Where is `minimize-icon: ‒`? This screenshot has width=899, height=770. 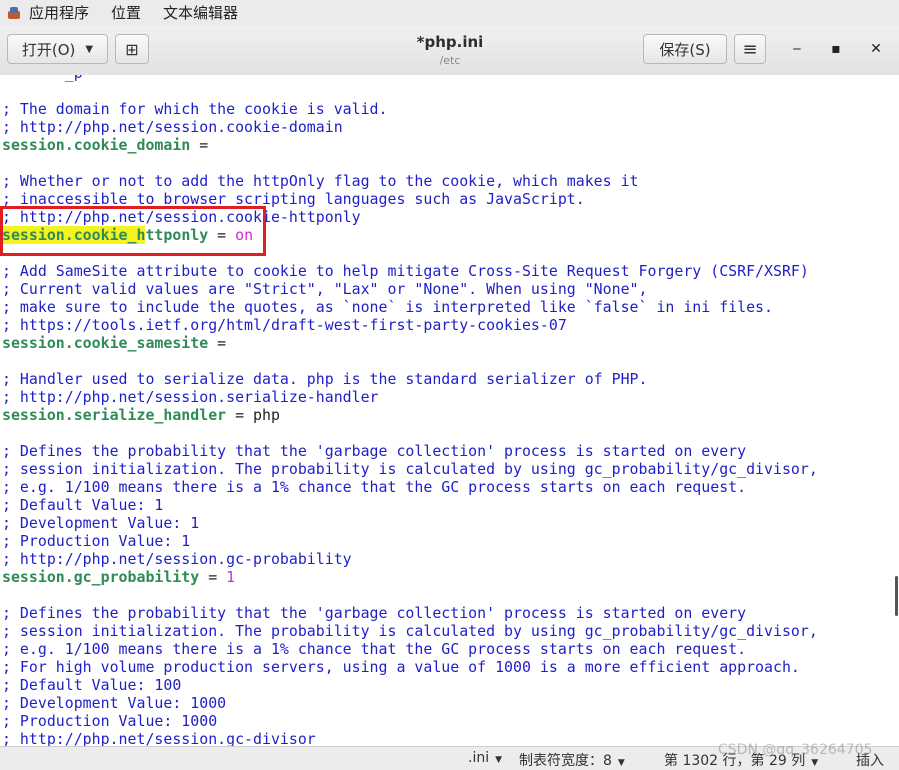 minimize-icon: ‒ is located at coordinates (797, 49).